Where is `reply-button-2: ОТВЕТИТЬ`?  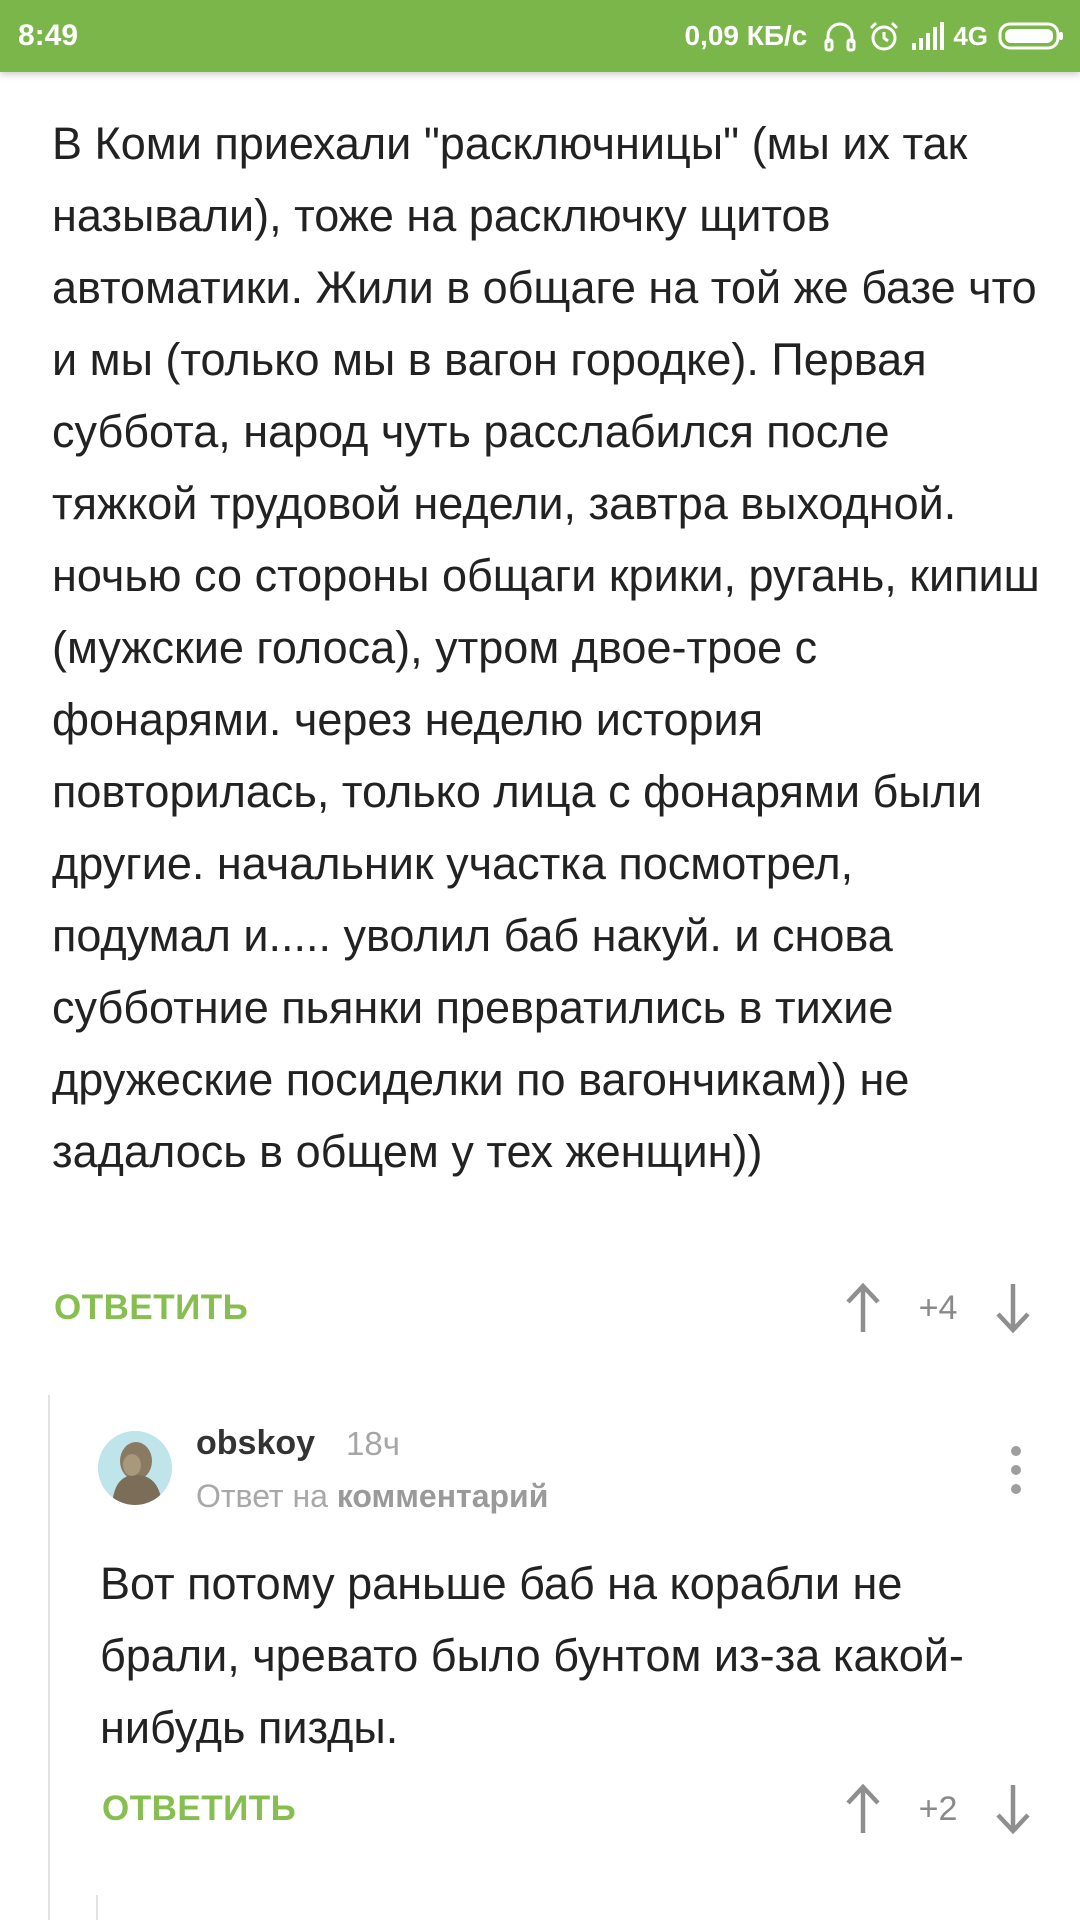 reply-button-2: ОТВЕТИТЬ is located at coordinates (199, 1809).